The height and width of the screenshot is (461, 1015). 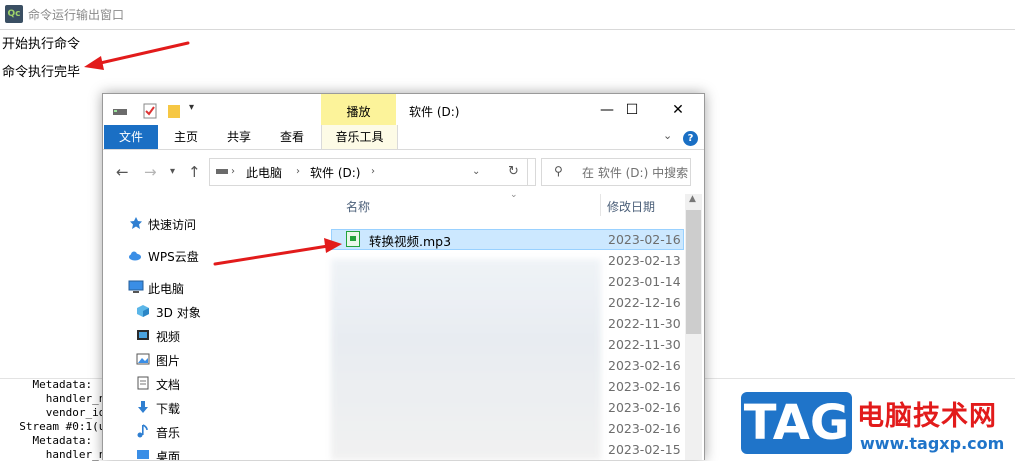 I want to click on arrow-to-file, so click(x=277, y=252).